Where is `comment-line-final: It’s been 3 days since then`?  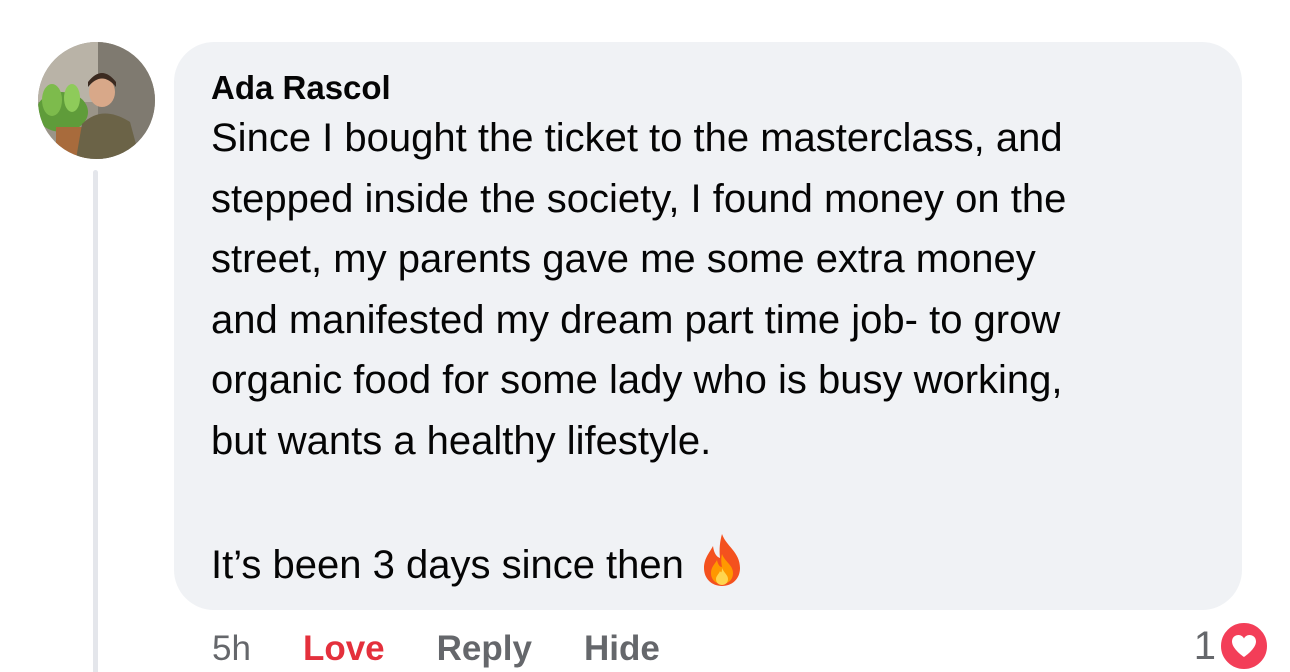
comment-line-final: It’s been 3 days since then is located at coordinates (711, 564).